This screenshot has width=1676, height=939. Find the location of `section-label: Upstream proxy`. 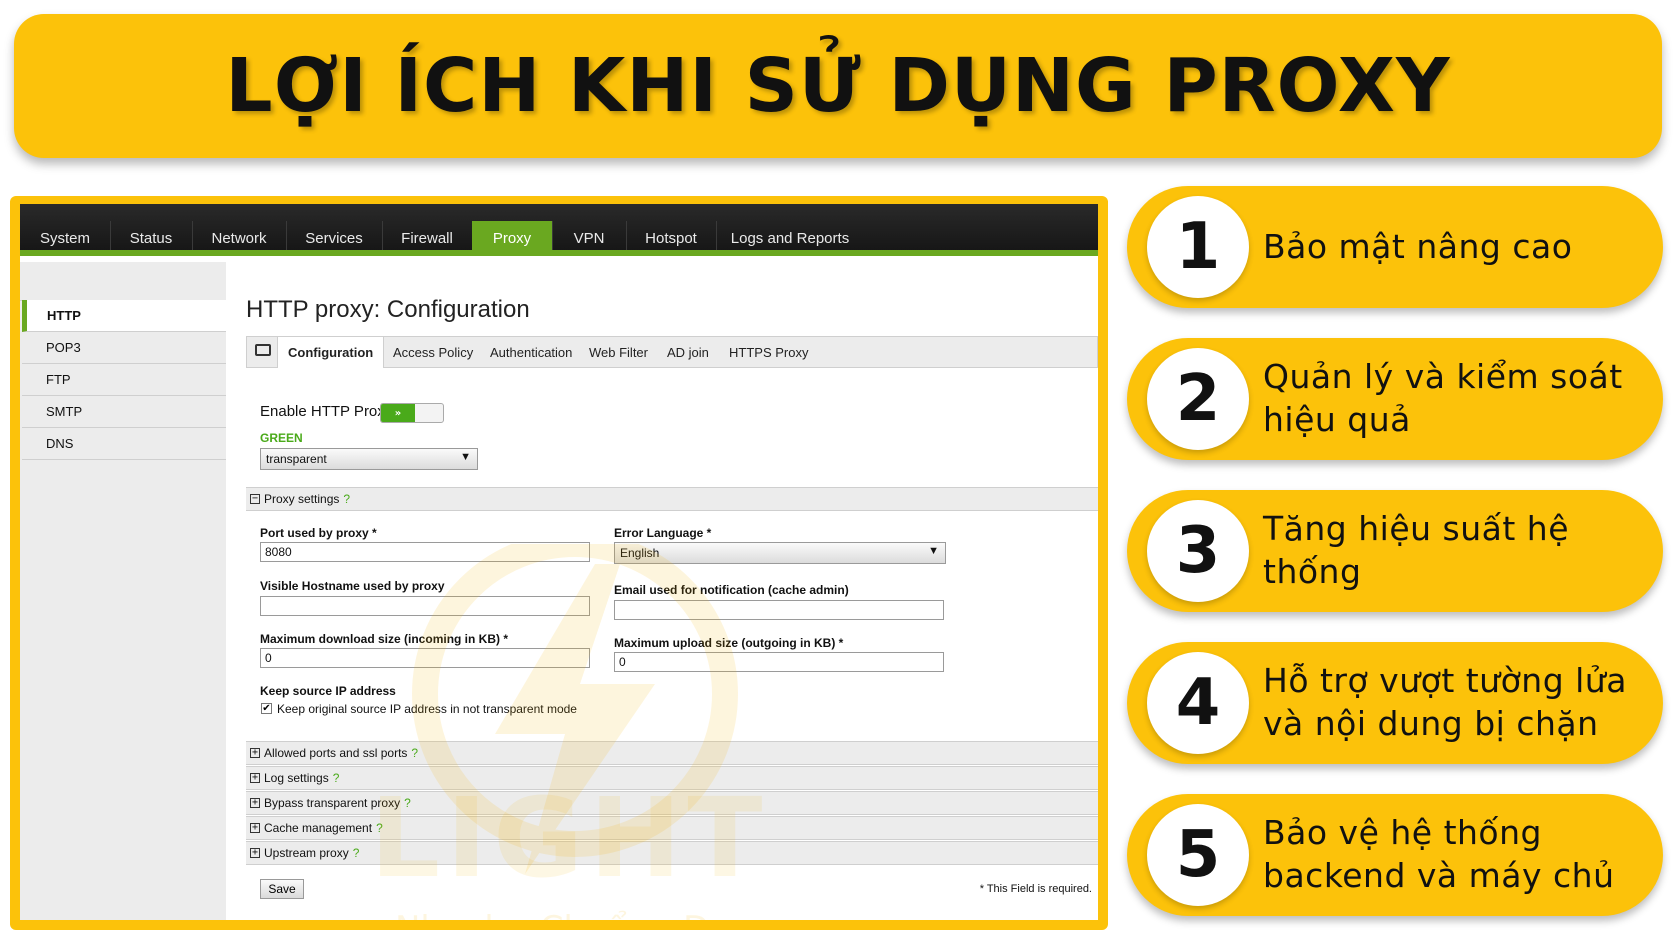

section-label: Upstream proxy is located at coordinates (306, 853).